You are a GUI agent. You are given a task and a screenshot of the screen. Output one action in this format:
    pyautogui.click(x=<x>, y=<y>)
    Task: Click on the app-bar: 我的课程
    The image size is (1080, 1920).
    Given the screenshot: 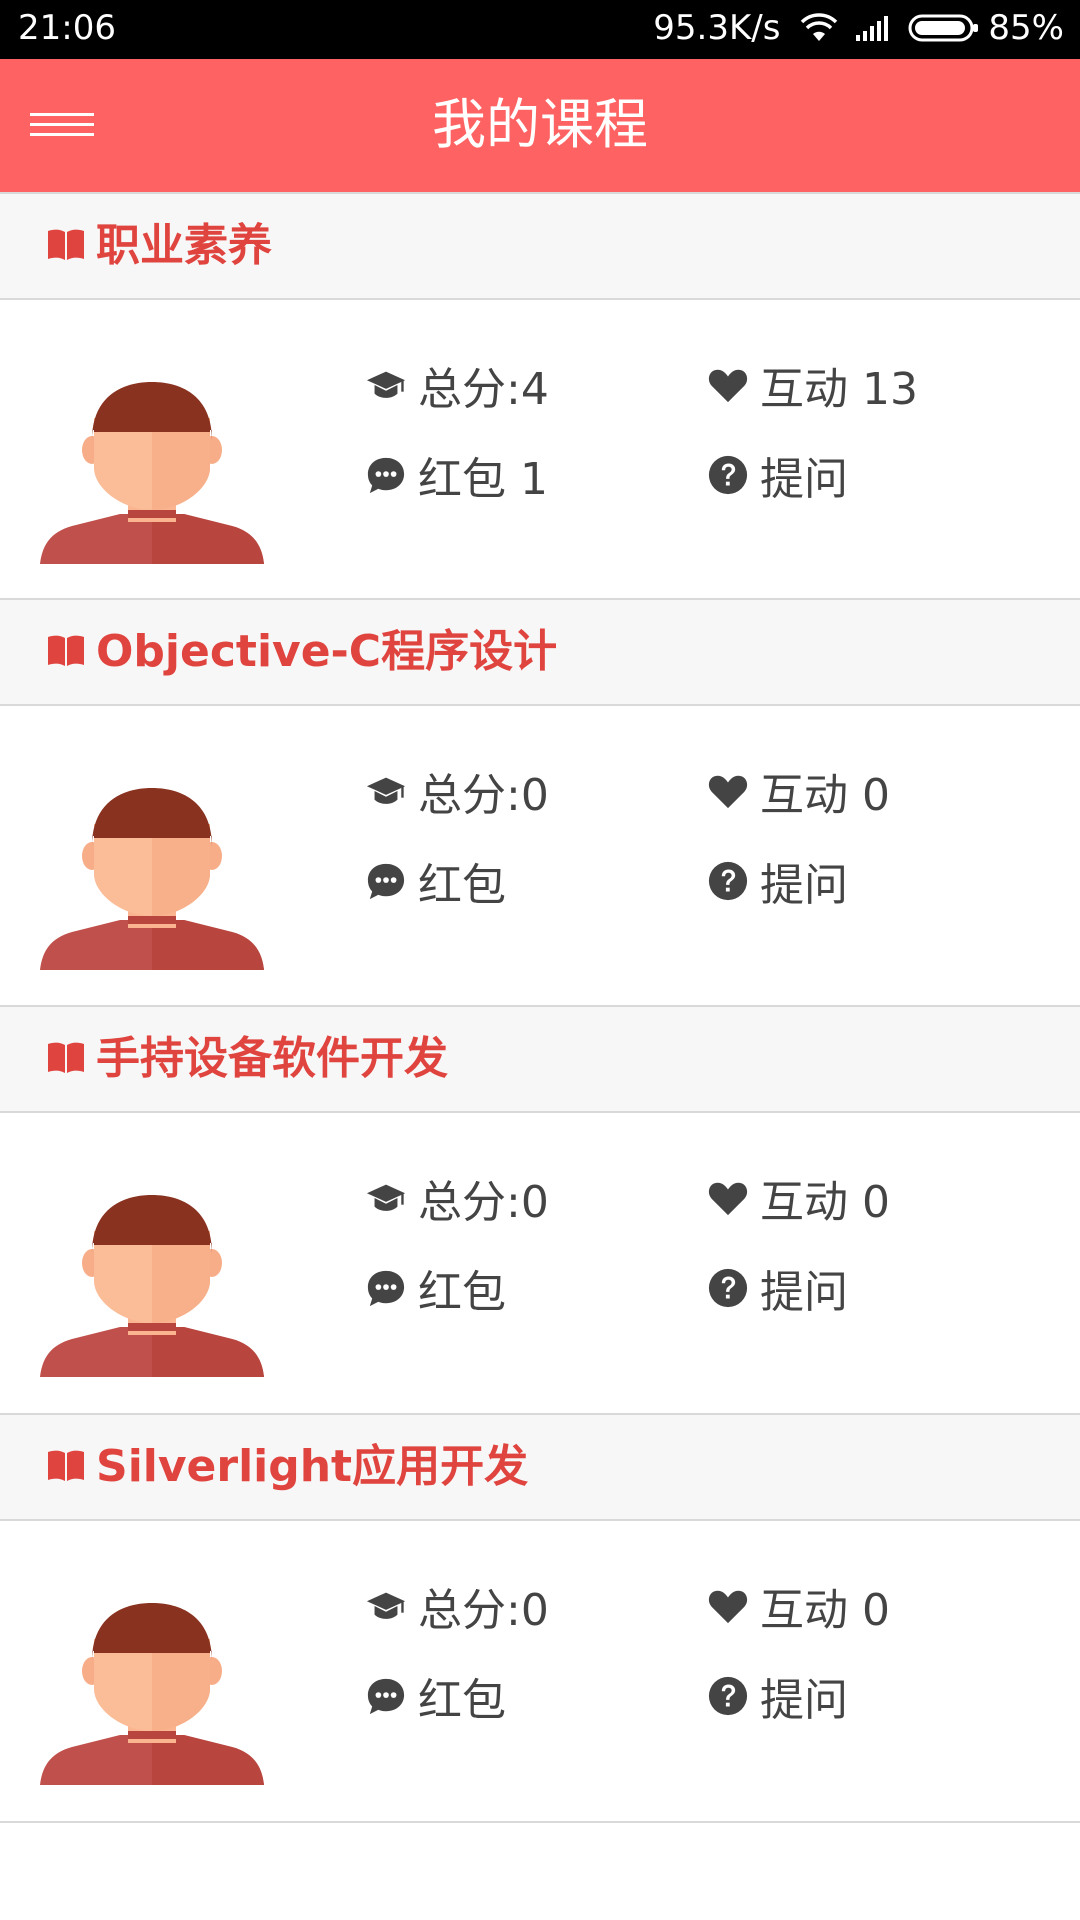 What is the action you would take?
    pyautogui.click(x=540, y=125)
    